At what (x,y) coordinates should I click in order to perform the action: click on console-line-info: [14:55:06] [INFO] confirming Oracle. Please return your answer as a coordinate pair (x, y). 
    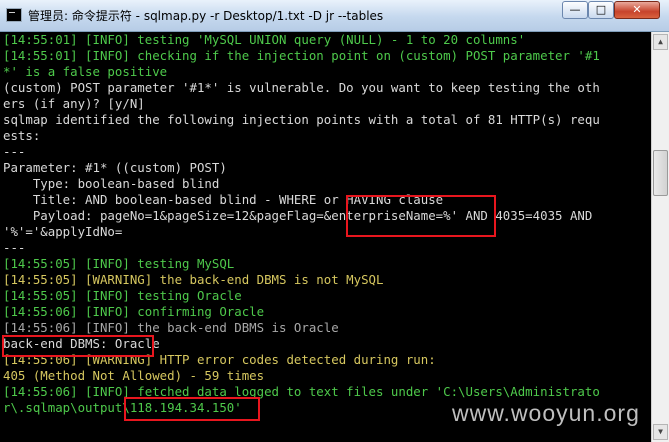
    Looking at the image, I should click on (134, 311).